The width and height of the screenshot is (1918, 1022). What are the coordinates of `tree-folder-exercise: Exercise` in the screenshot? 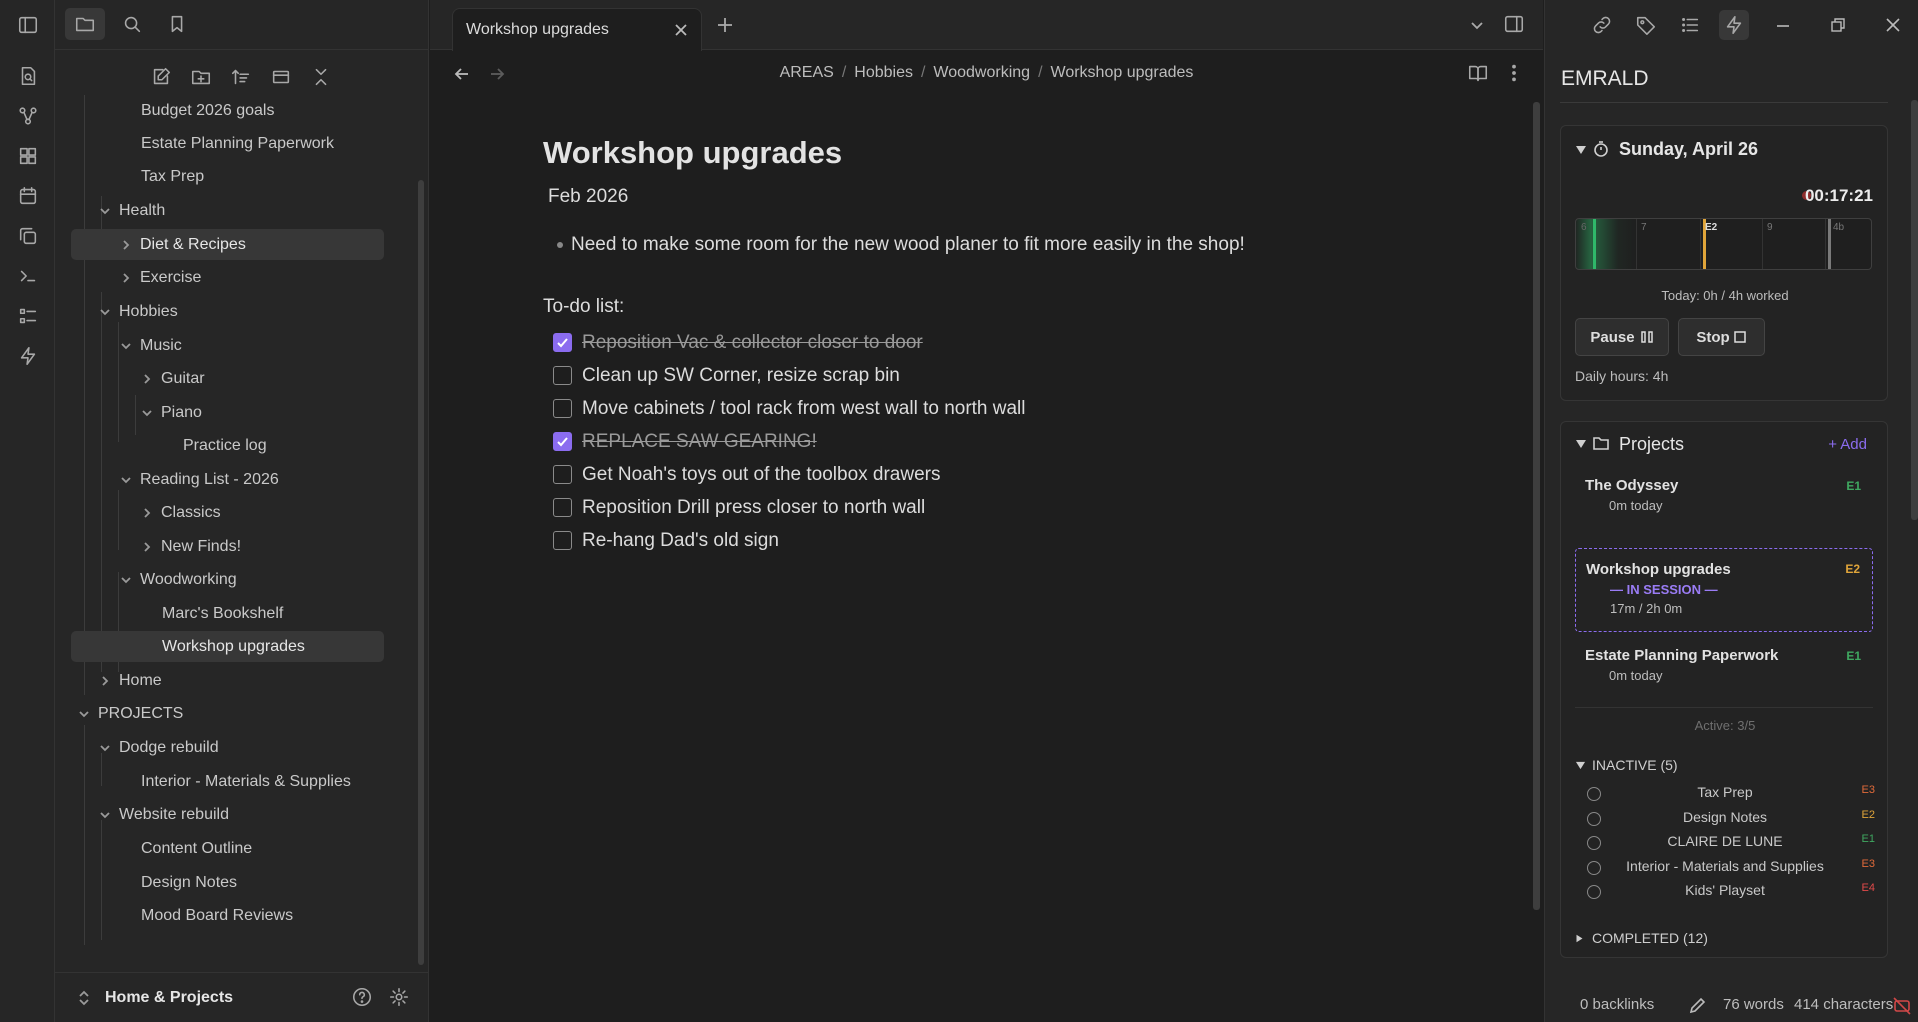 It's located at (160, 277).